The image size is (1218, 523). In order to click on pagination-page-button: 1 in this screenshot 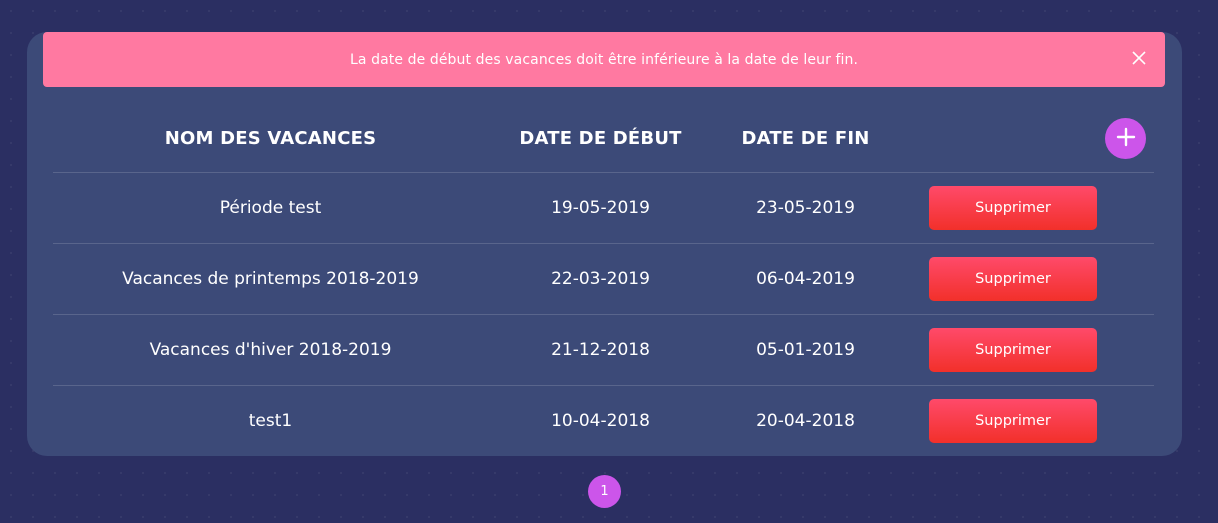, I will do `click(604, 491)`.